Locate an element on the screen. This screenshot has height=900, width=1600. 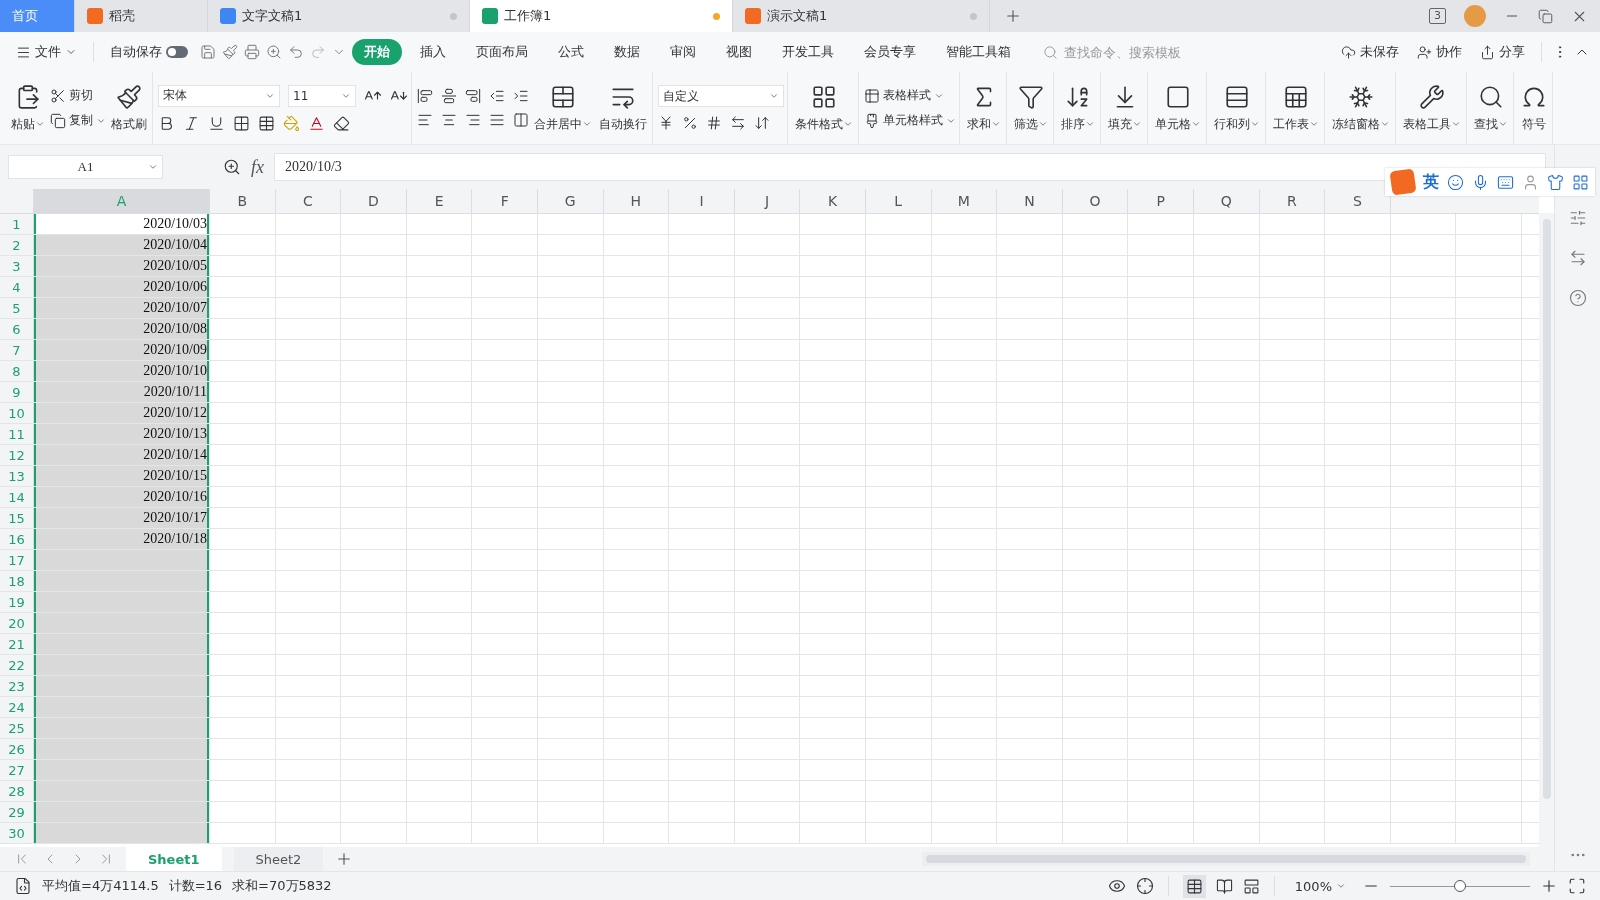
conditional-format-button: 条件格式 is located at coordinates (824, 108).